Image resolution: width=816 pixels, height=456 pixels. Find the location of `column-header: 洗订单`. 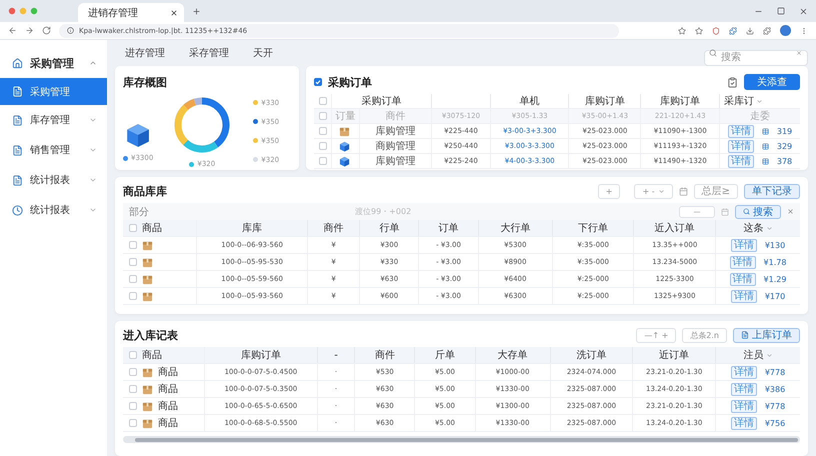

column-header: 洗订单 is located at coordinates (592, 355).